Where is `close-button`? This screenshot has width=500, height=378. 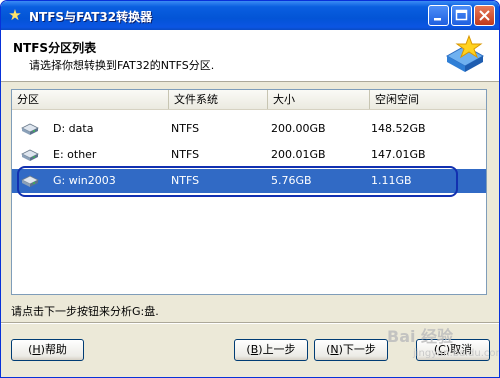
close-button is located at coordinates (484, 15).